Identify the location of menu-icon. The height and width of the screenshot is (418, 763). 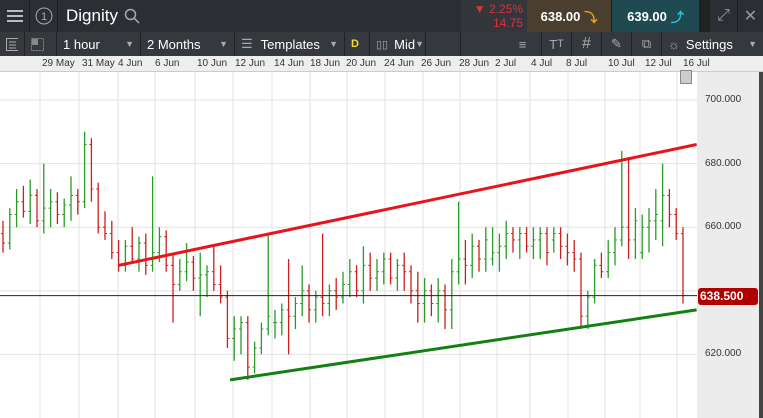
(15, 16).